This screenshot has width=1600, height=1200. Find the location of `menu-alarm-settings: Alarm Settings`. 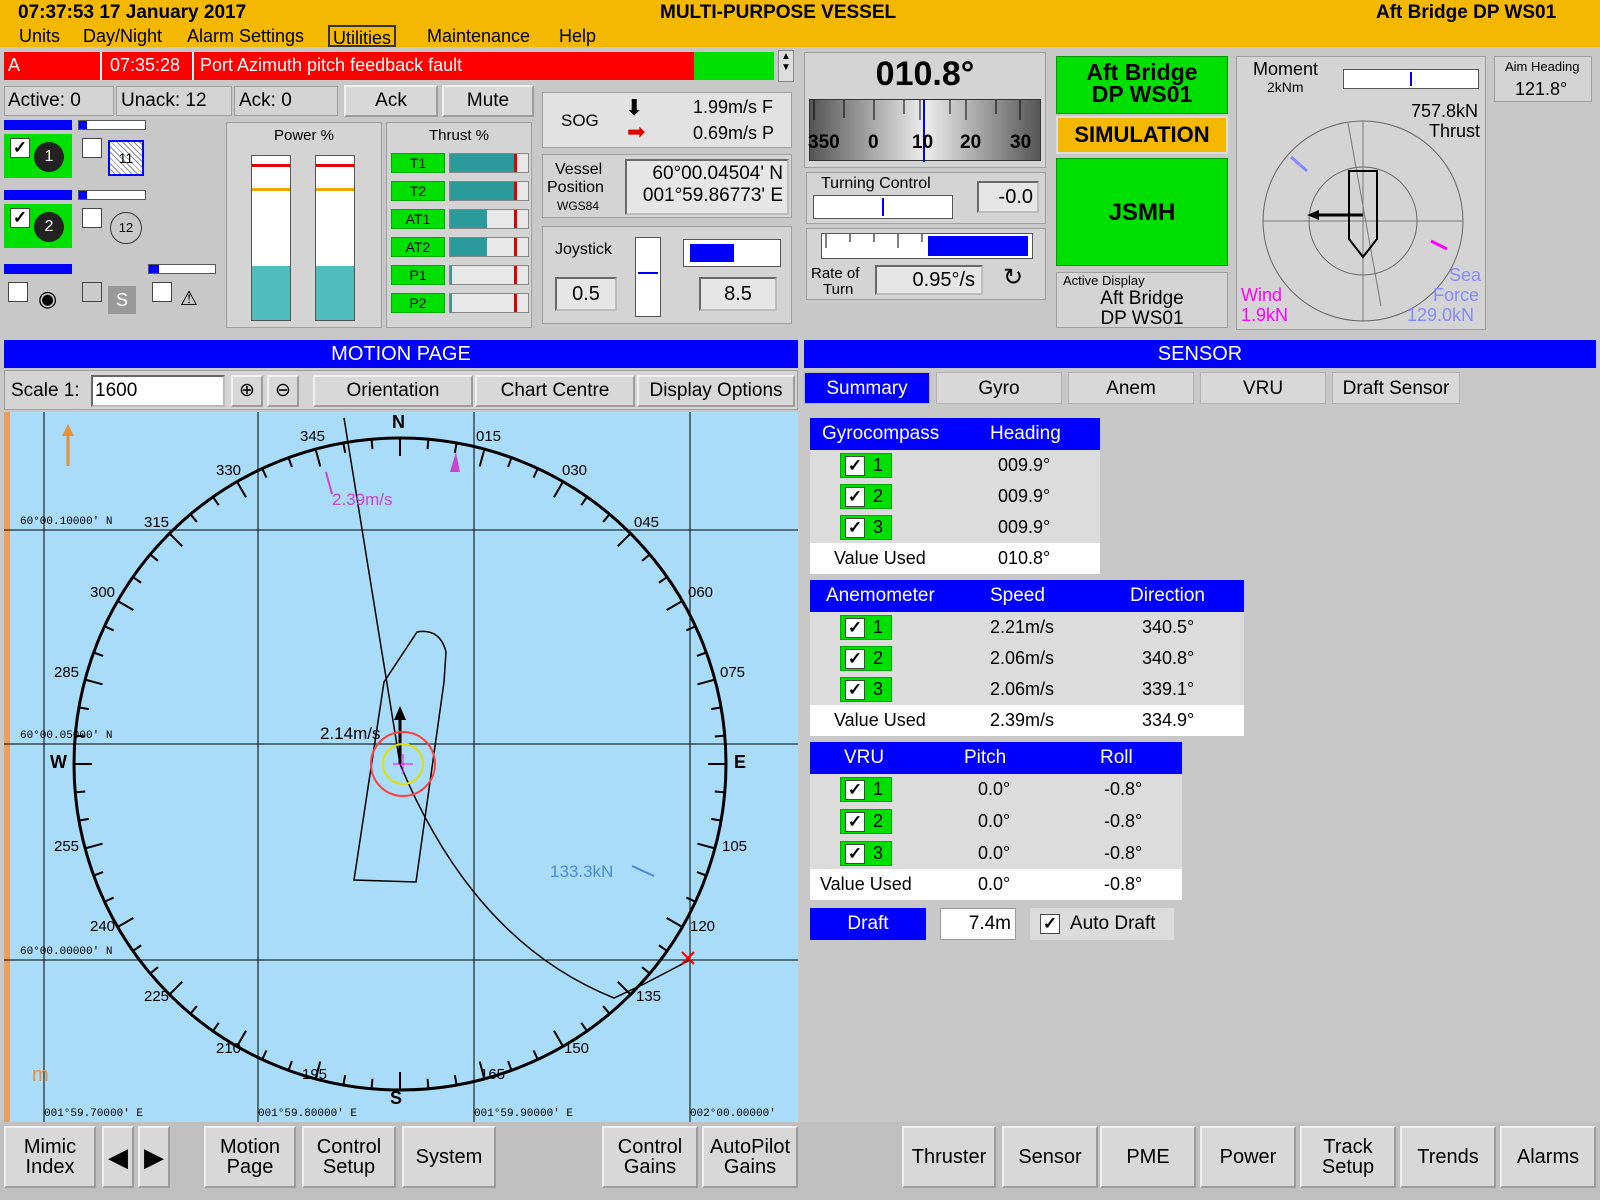

menu-alarm-settings: Alarm Settings is located at coordinates (245, 36).